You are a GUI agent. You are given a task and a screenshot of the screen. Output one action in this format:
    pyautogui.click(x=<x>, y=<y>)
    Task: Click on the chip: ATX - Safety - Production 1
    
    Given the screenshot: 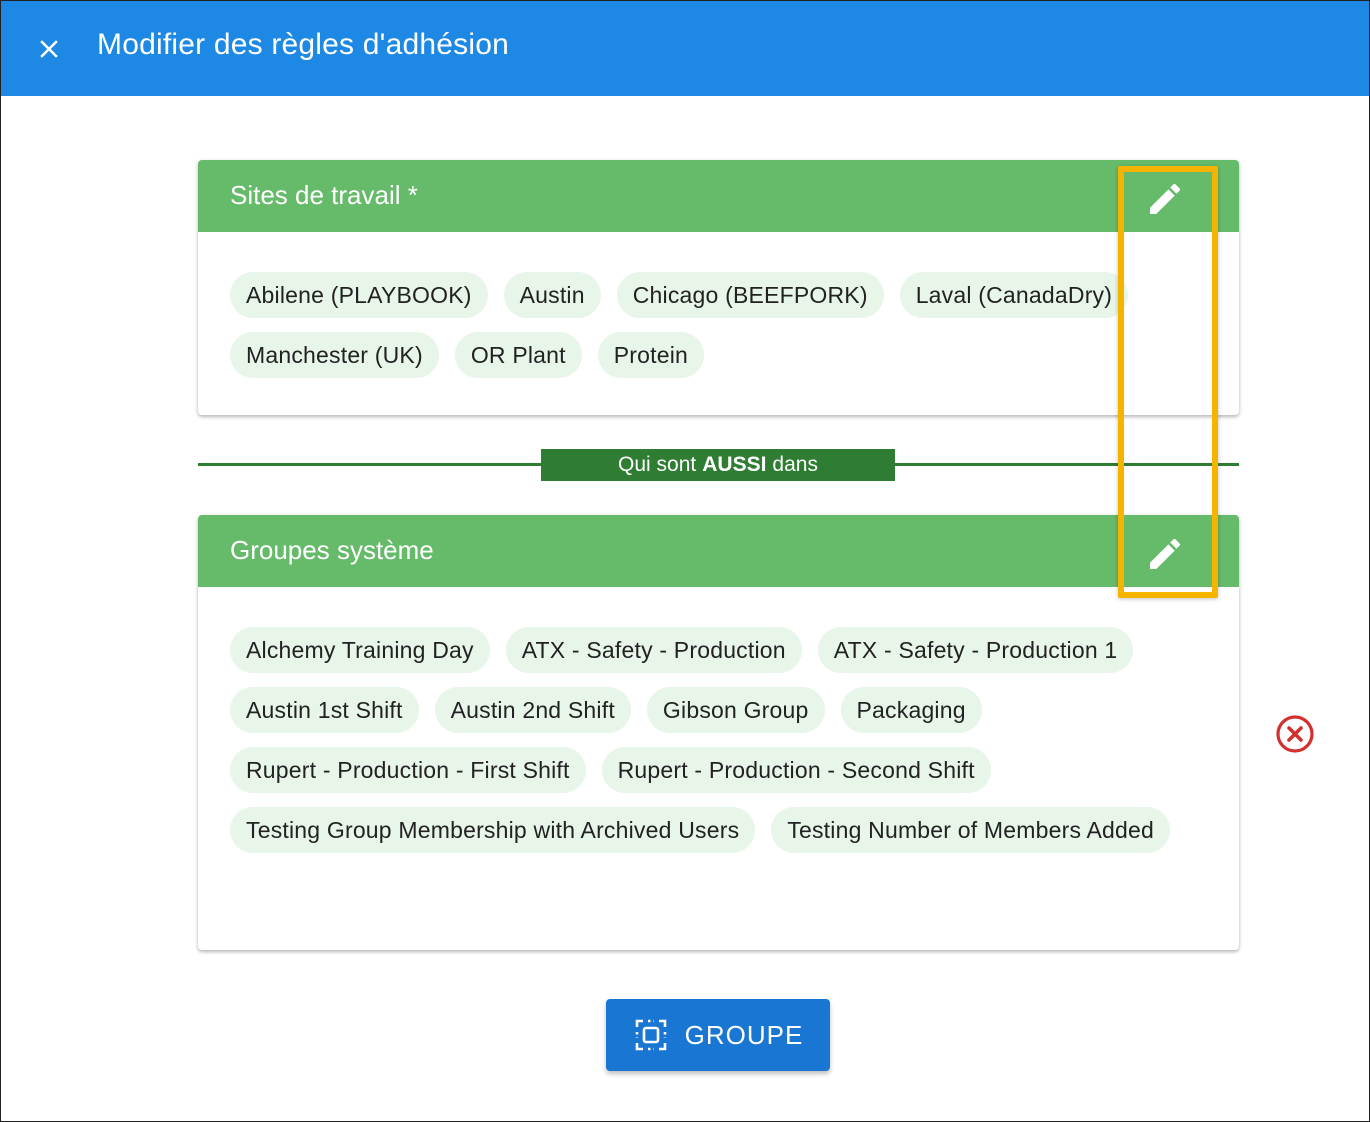 What is the action you would take?
    pyautogui.click(x=975, y=650)
    